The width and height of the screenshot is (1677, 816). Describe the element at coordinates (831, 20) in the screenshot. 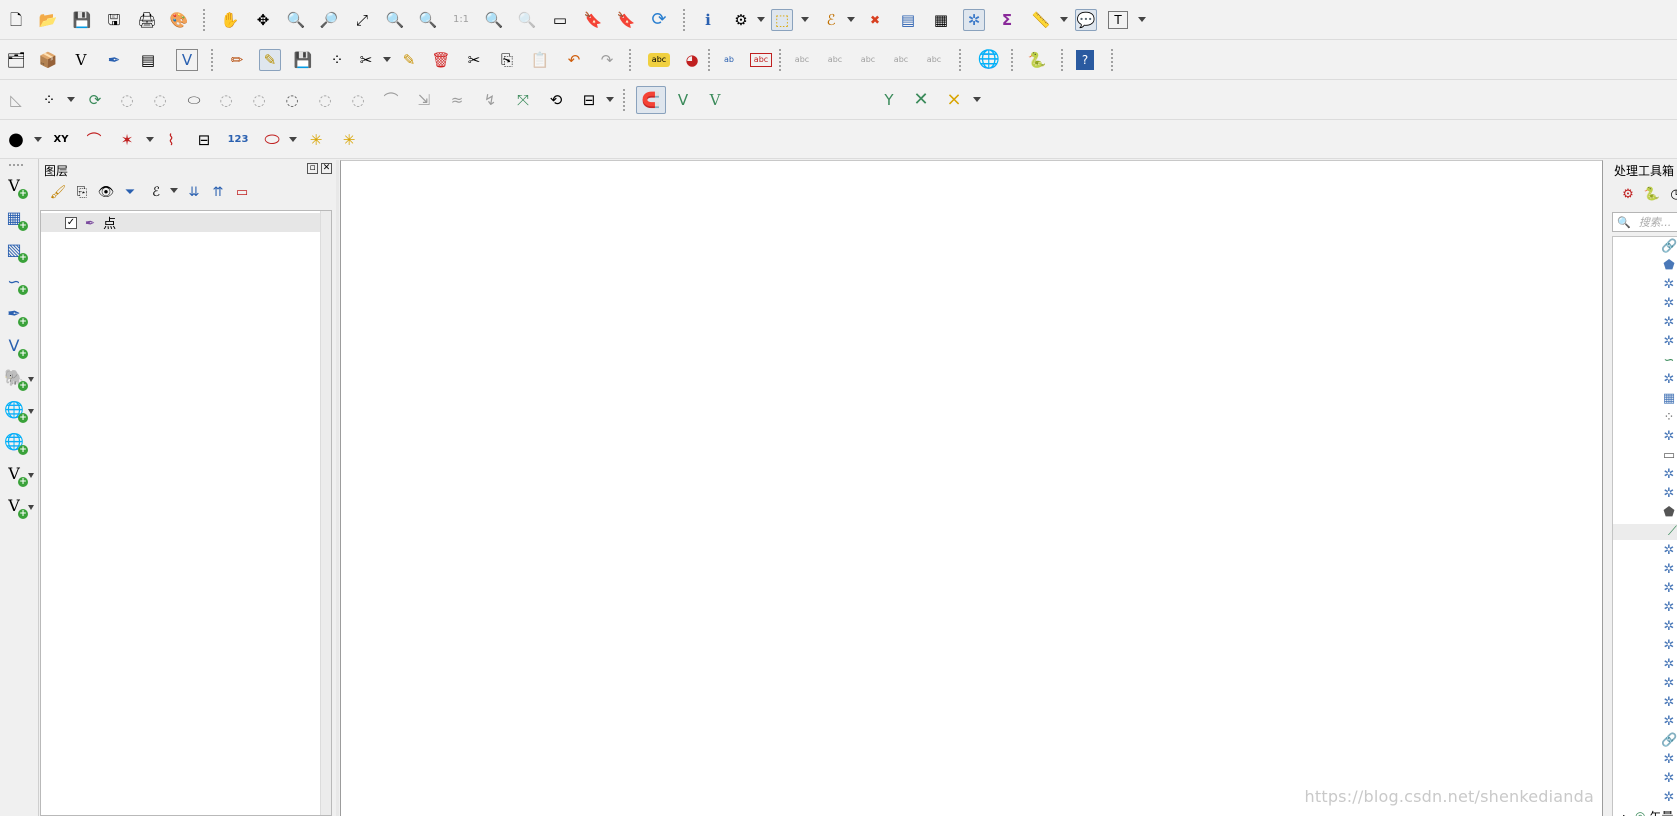

I see `select-by-expression-icon: ℰ` at that location.